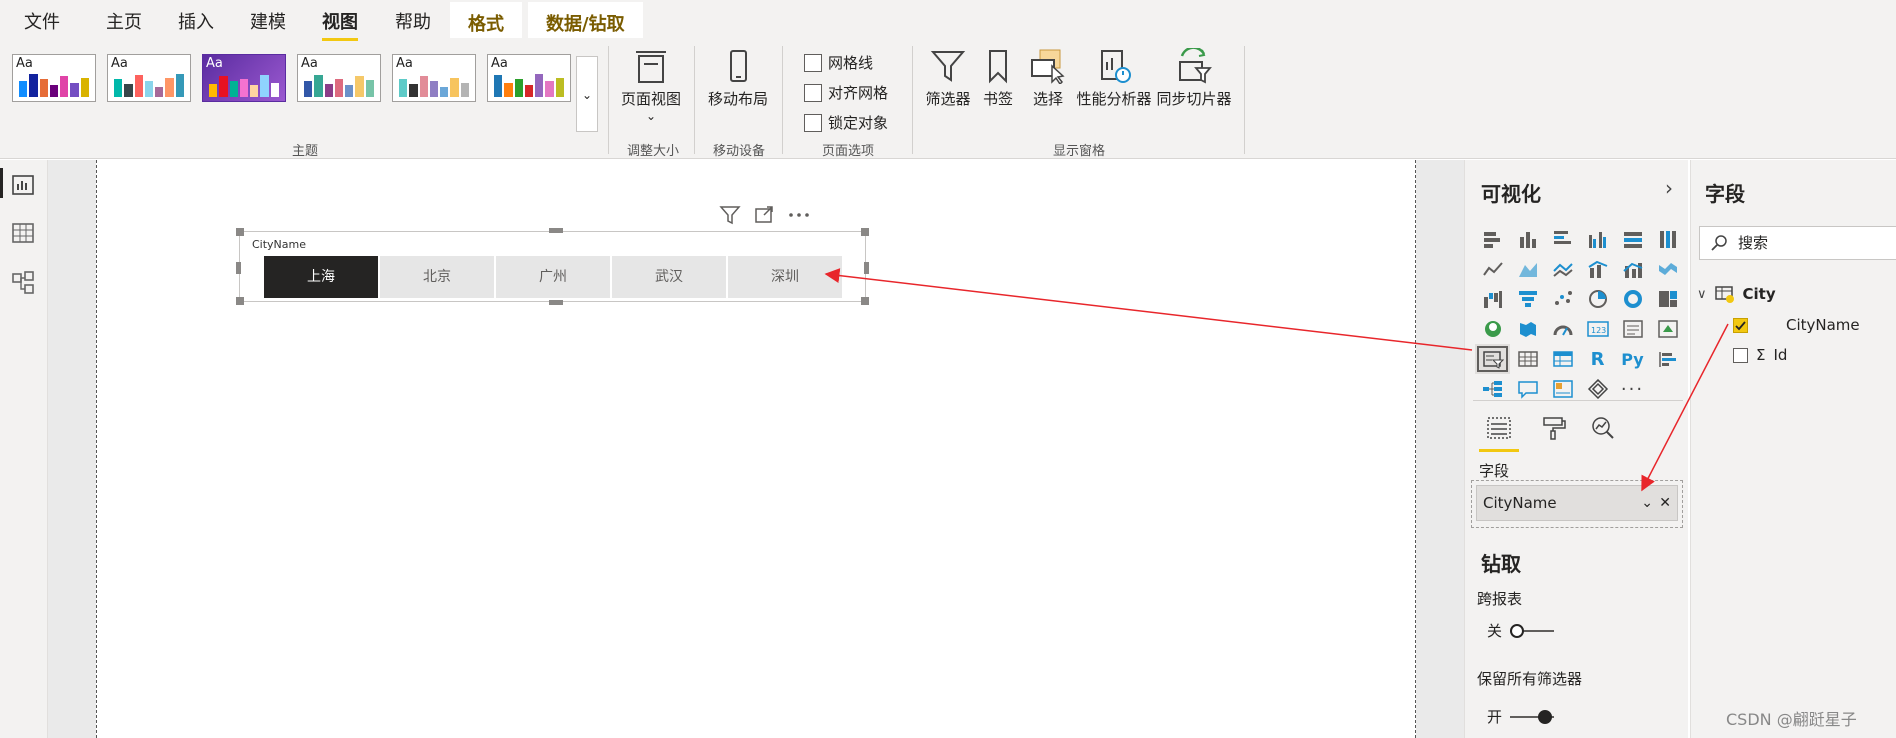 This screenshot has height=738, width=1896. Describe the element at coordinates (1796, 325) in the screenshot. I see `field-cityname: CityName` at that location.